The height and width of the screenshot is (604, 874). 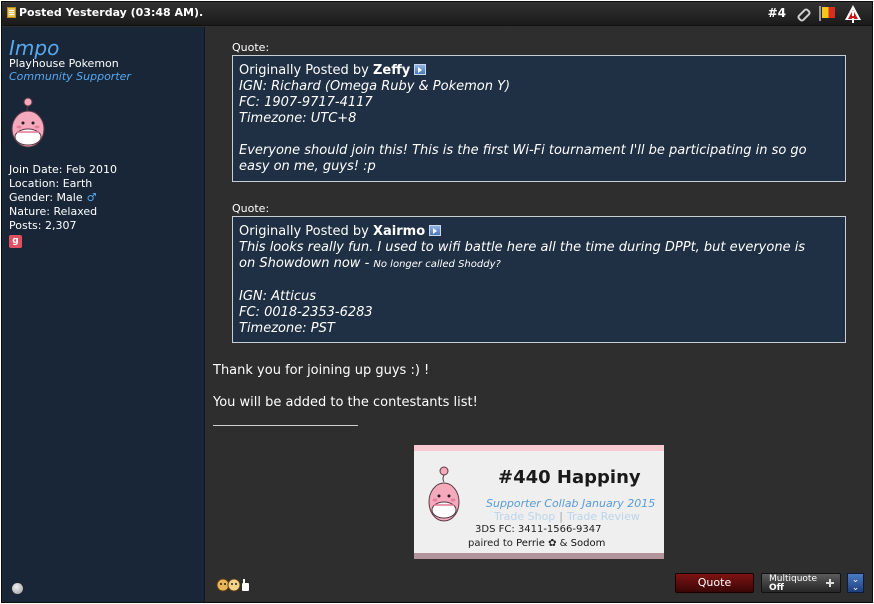 What do you see at coordinates (70, 76) in the screenshot?
I see `user-rank: Community Supporter` at bounding box center [70, 76].